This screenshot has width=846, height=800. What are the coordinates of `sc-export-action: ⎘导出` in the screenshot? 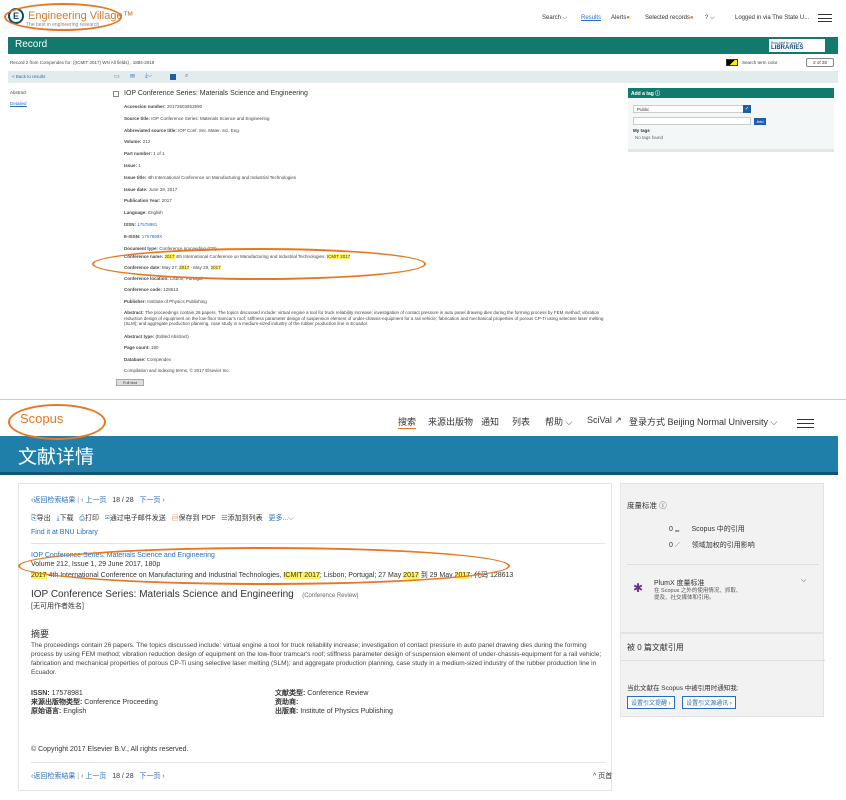 It's located at (41, 518).